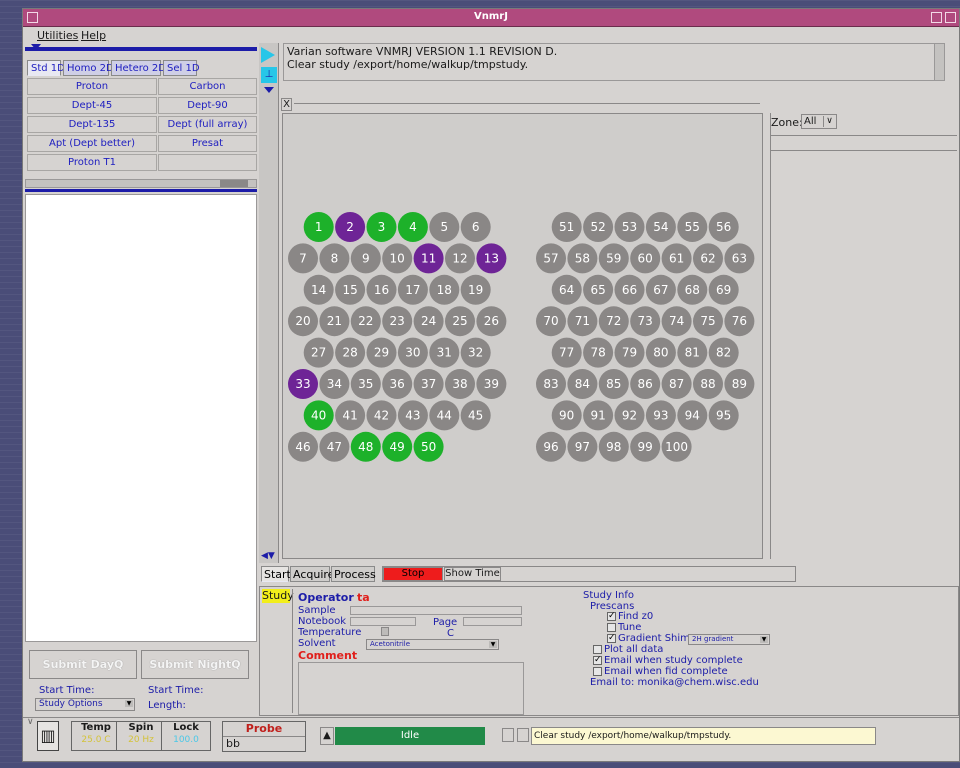 Image resolution: width=960 pixels, height=768 pixels. I want to click on minimize-button, so click(936, 17).